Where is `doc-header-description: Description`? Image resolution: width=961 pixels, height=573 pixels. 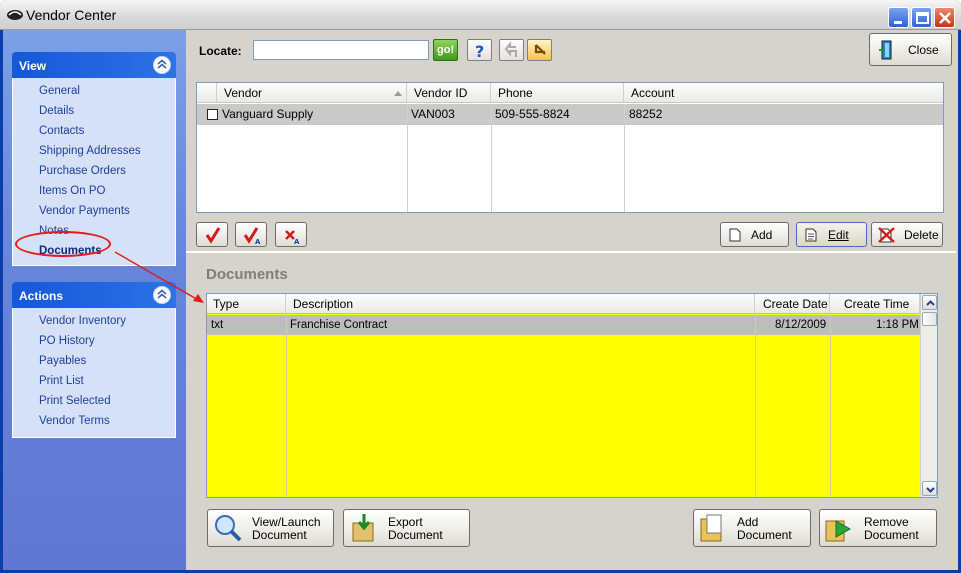 doc-header-description: Description is located at coordinates (520, 304).